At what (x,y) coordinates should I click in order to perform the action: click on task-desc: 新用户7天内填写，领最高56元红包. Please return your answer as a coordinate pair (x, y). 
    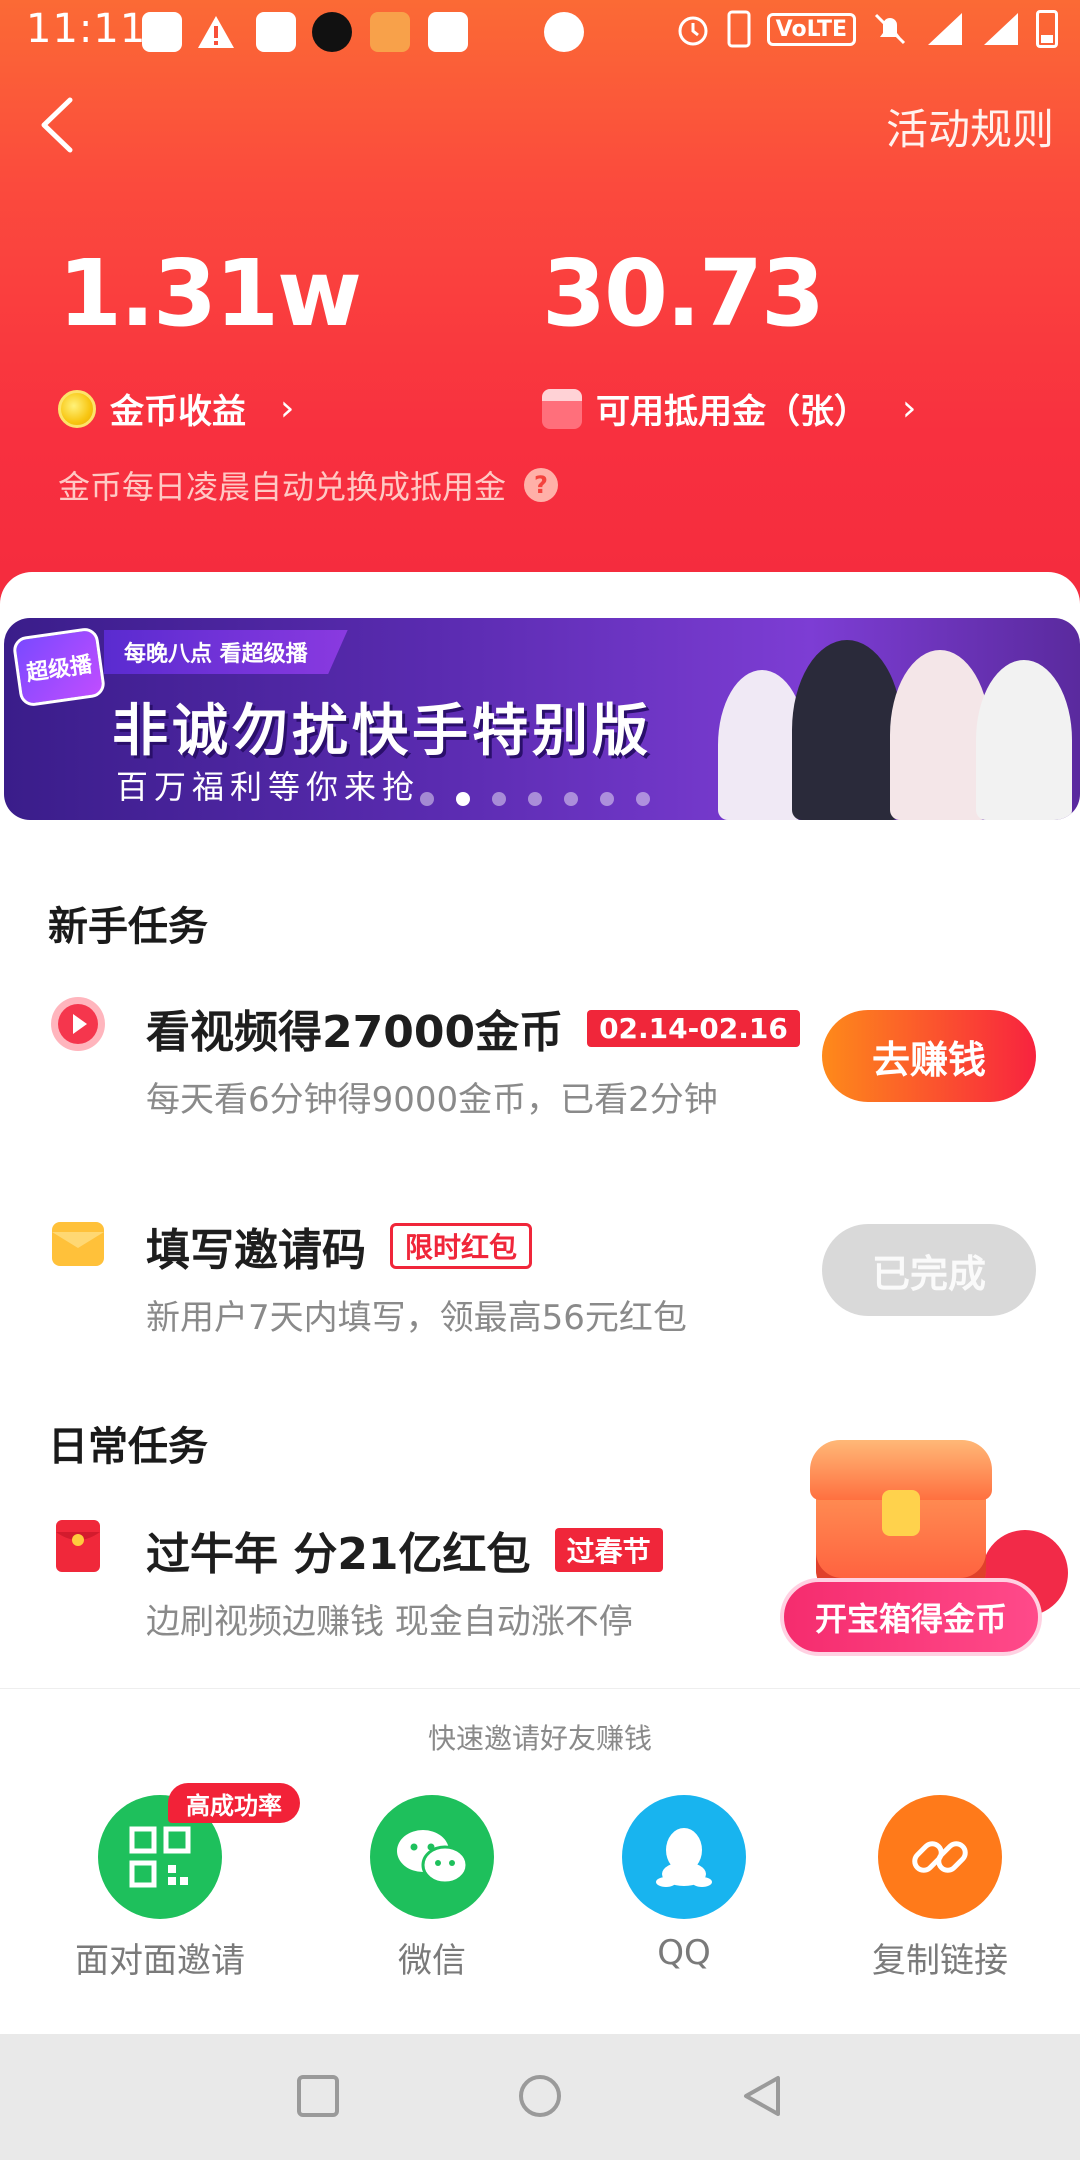
    Looking at the image, I should click on (416, 1318).